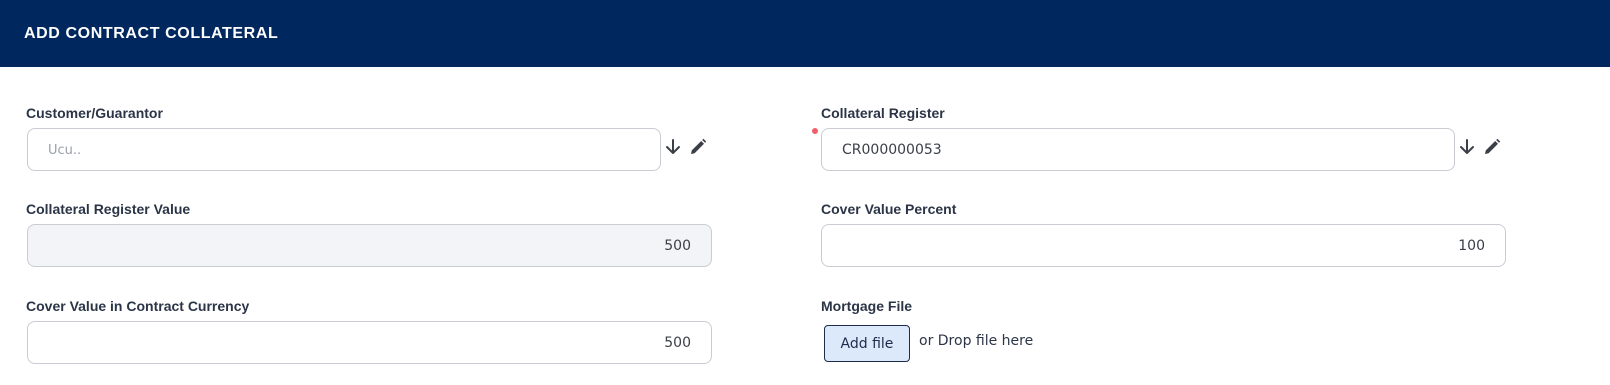  Describe the element at coordinates (108, 209) in the screenshot. I see `collateral-register-value-label: Collateral Register Value` at that location.